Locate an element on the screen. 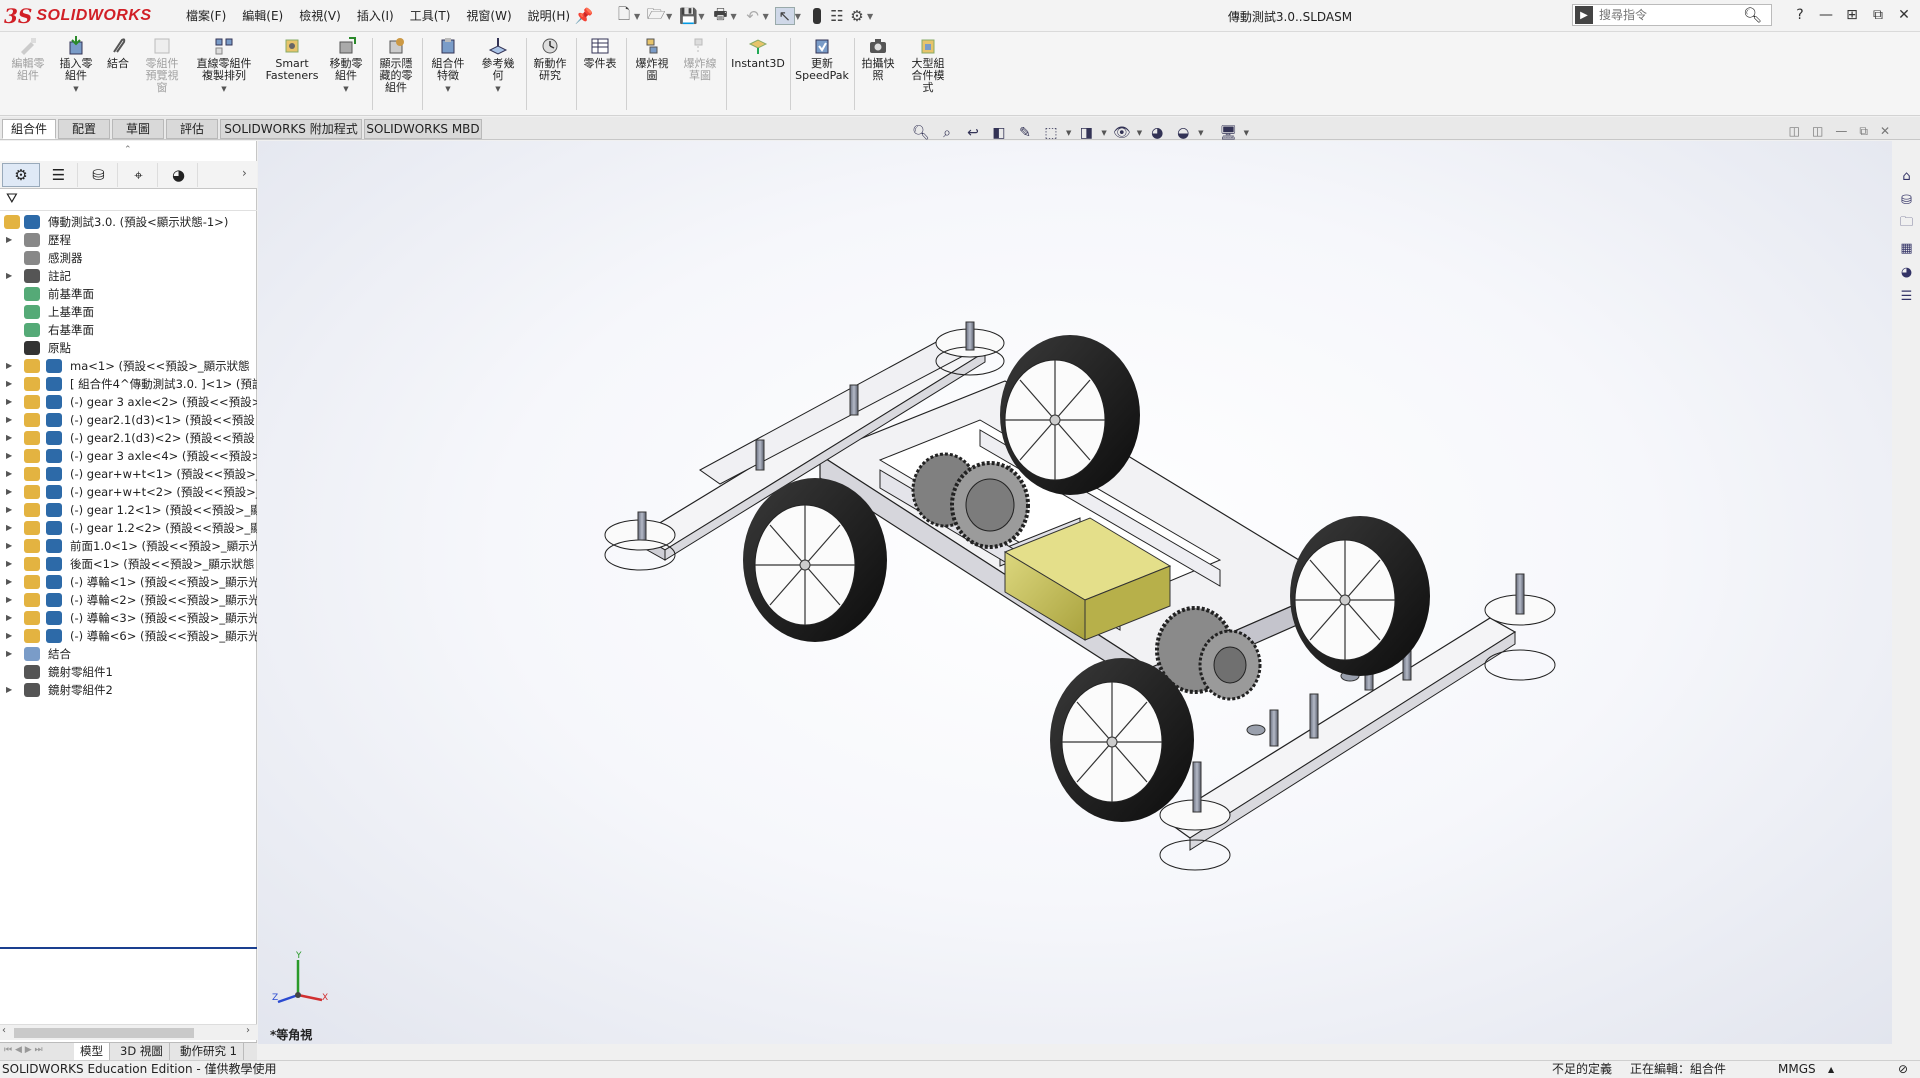  status-help-icon: ⊘ is located at coordinates (1903, 1069).